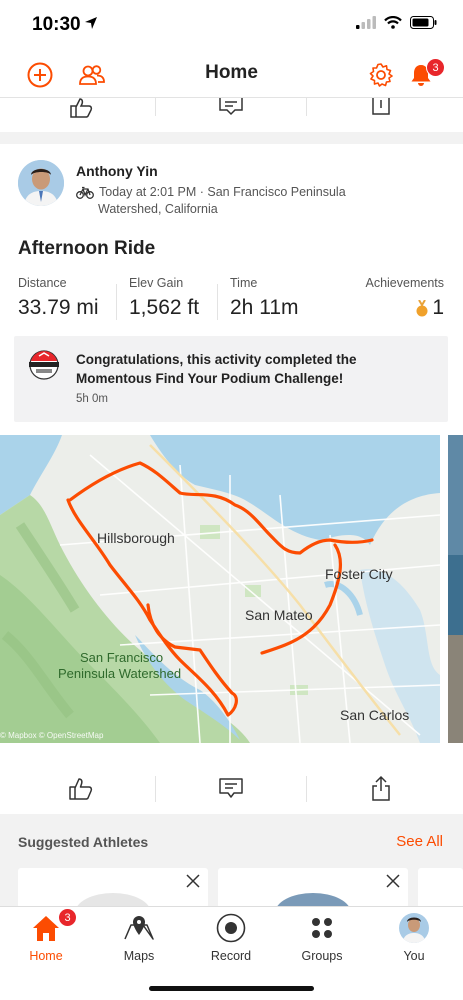 This screenshot has width=463, height=1000. What do you see at coordinates (419, 841) in the screenshot?
I see `see-all-link: See All` at bounding box center [419, 841].